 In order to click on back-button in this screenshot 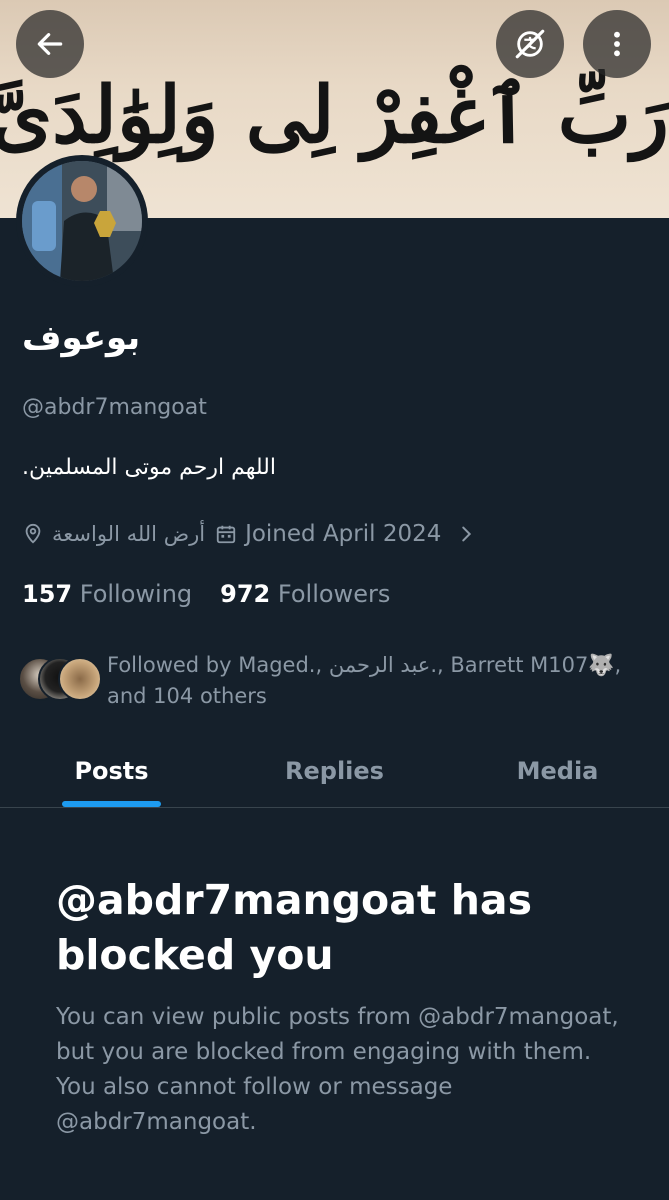, I will do `click(50, 44)`.